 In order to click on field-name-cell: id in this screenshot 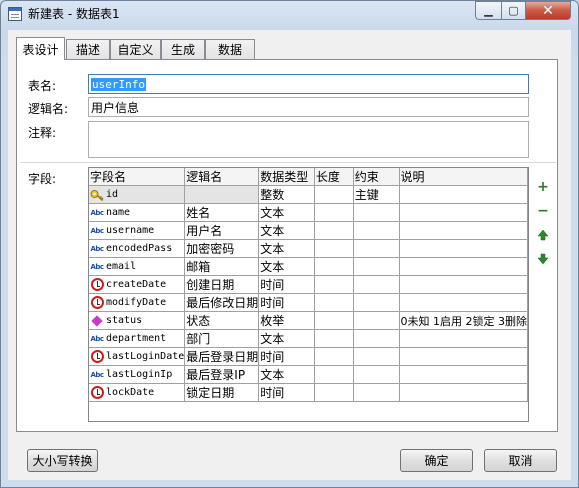, I will do `click(137, 194)`.